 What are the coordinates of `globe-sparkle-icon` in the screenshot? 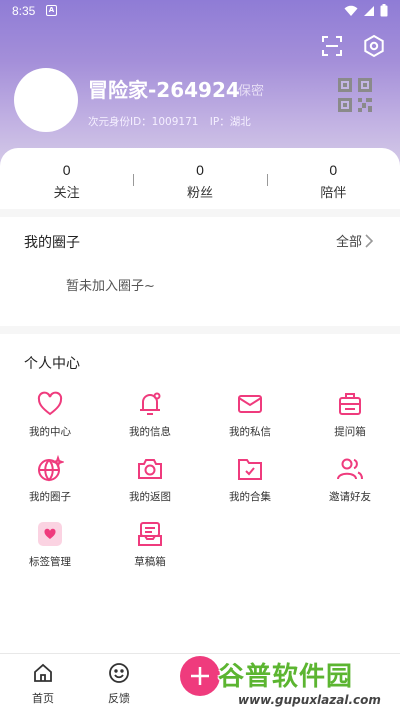 It's located at (51, 468).